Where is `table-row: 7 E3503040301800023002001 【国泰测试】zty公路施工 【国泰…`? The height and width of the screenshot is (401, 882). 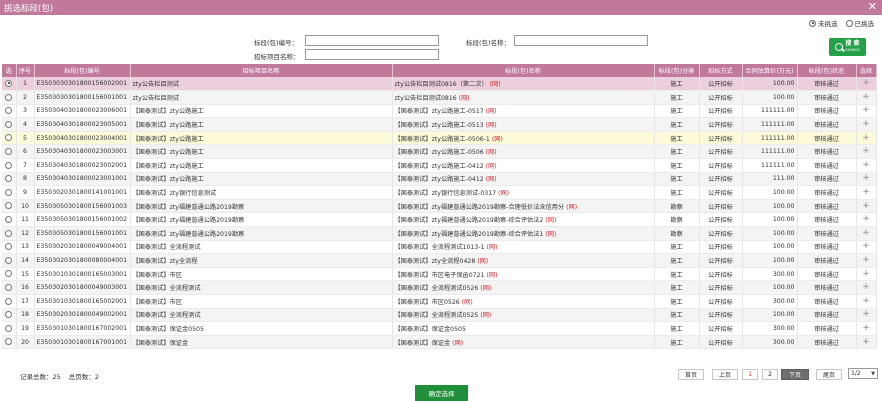
table-row: 7 E3503040301800023002001 【国泰测试】zty公路施工 【国泰… is located at coordinates (439, 165).